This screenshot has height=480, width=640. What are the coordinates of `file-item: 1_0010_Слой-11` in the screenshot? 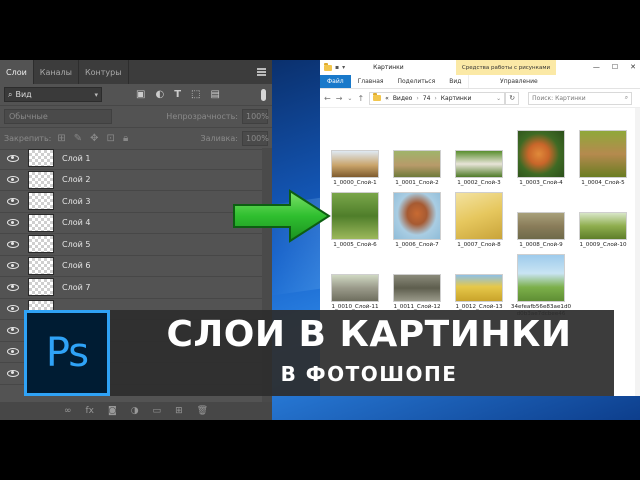 It's located at (355, 282).